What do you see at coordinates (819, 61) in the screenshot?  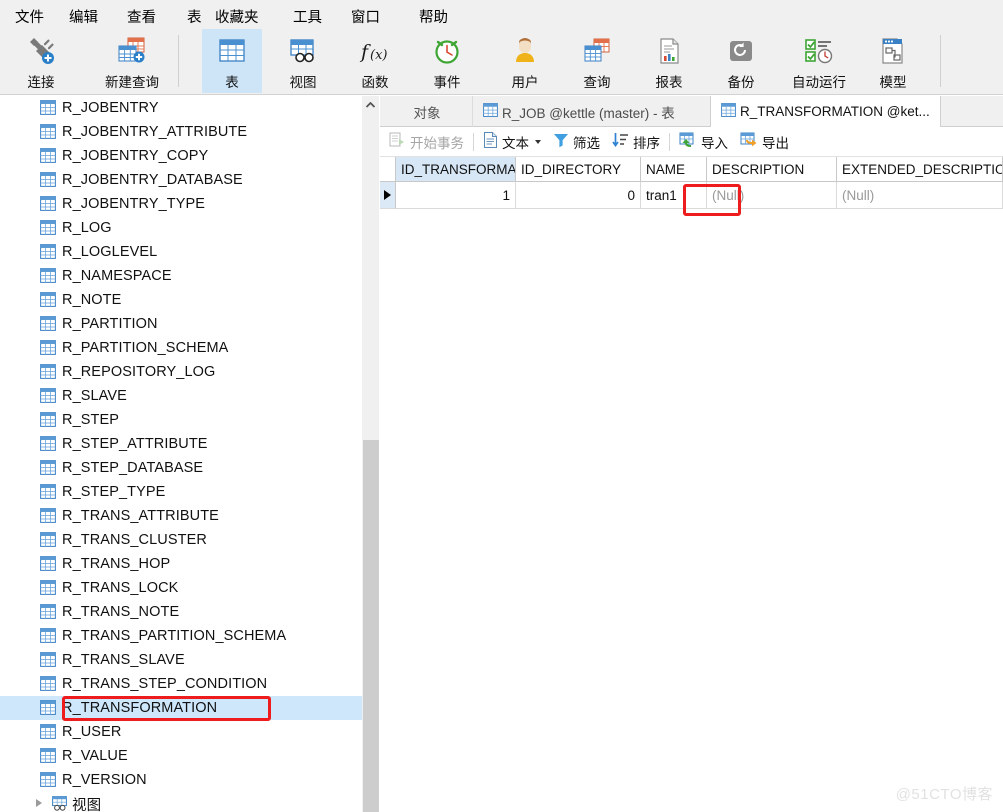 I see `toolbar-button-automation: 自动运行` at bounding box center [819, 61].